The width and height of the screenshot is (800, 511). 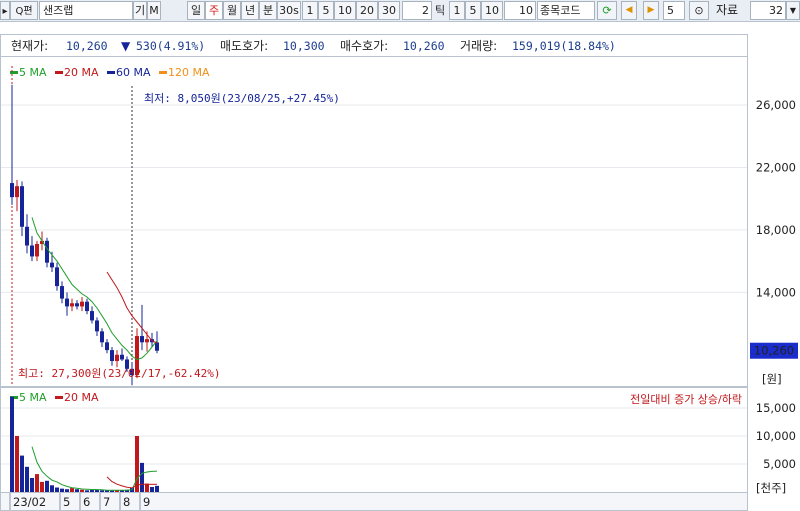 I want to click on clock-icon: ⊙, so click(x=699, y=10).